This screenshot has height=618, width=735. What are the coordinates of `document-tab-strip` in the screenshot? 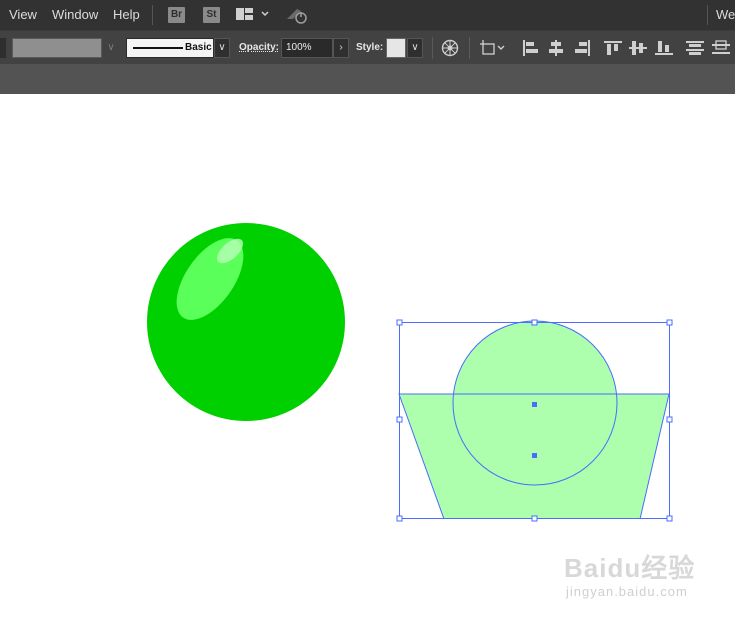 It's located at (367, 79).